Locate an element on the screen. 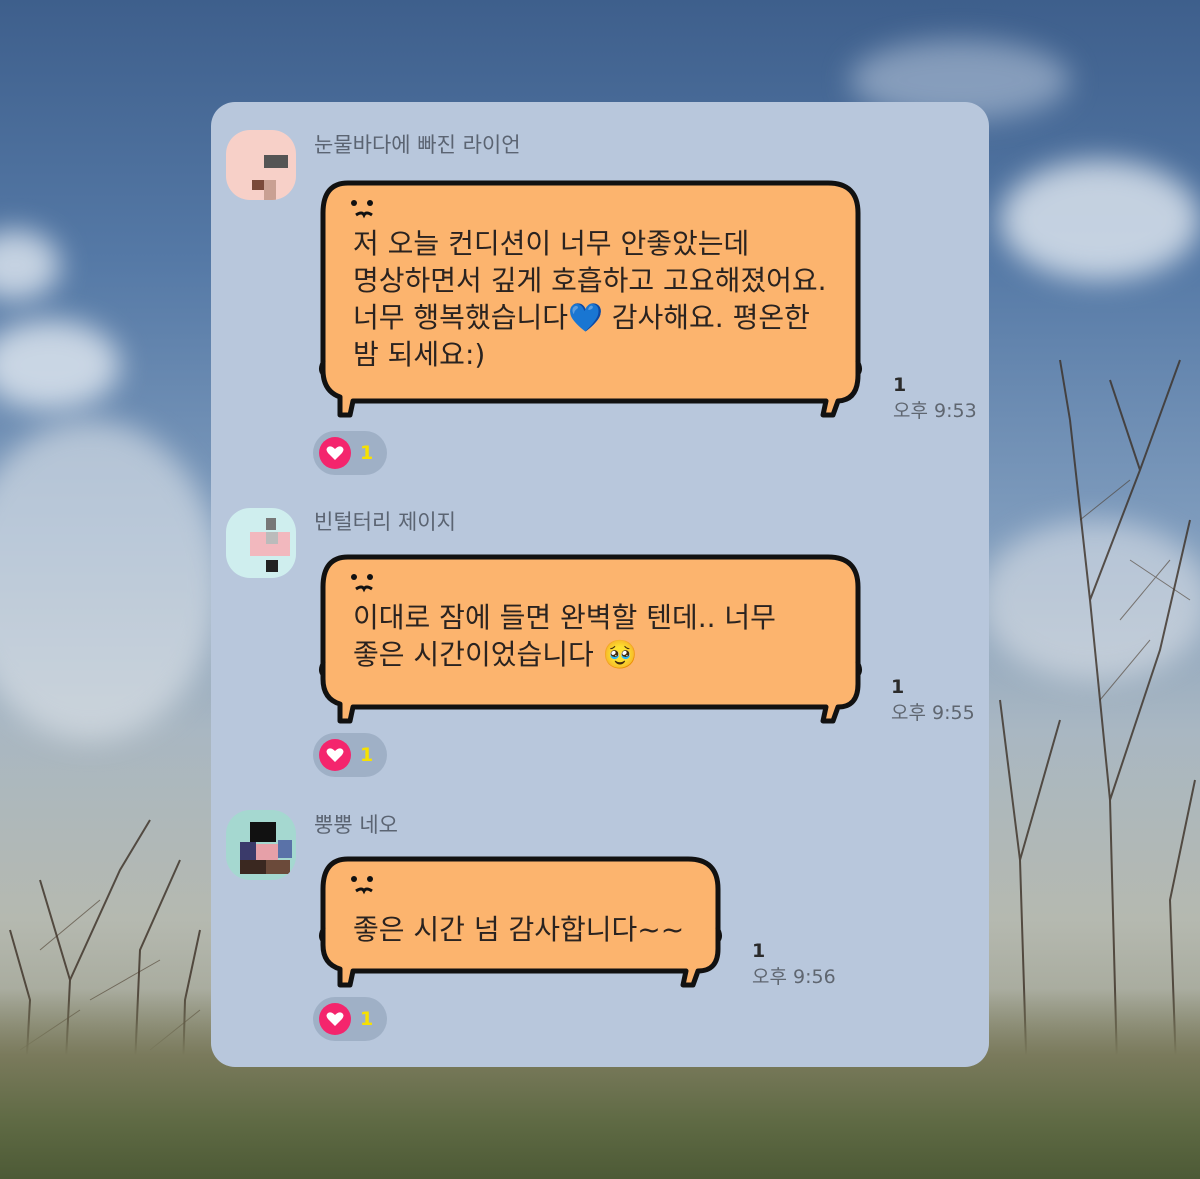  message-bubble: 좋은 시간 넘 감사합니다~~ is located at coordinates (520, 920).